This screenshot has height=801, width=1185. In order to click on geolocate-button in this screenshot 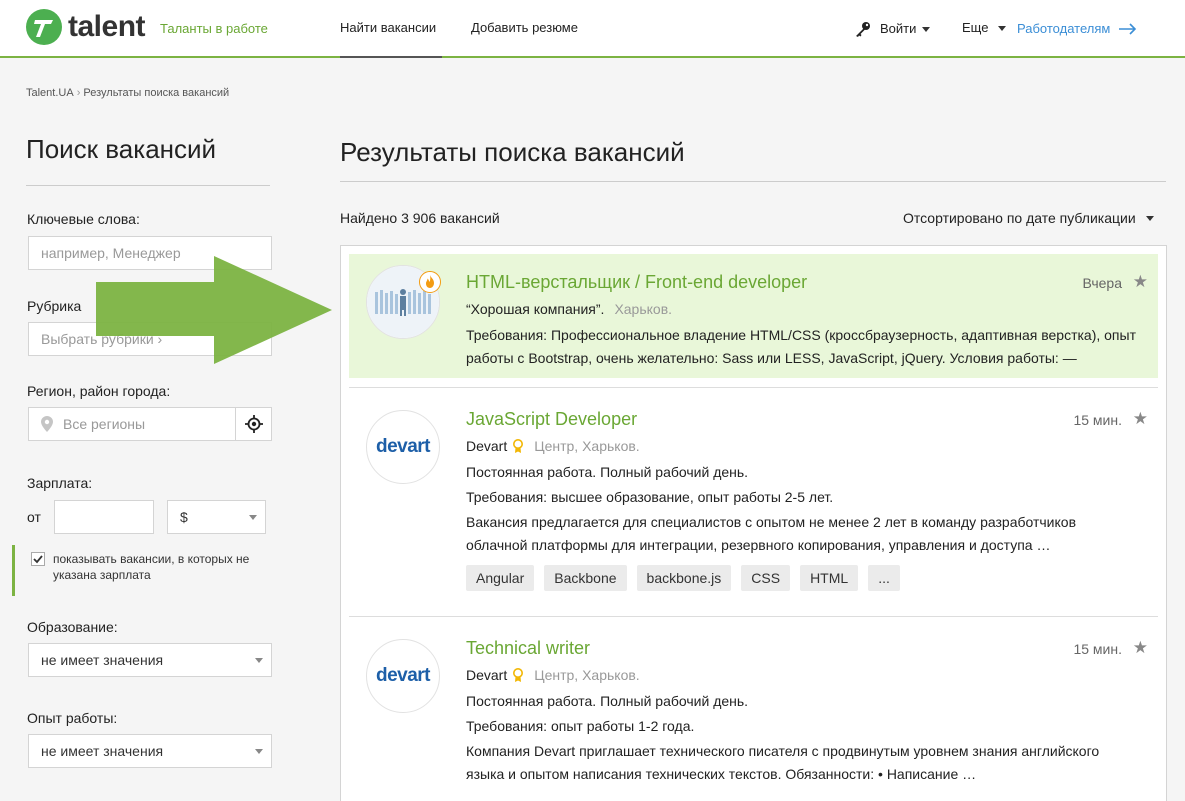, I will do `click(253, 424)`.